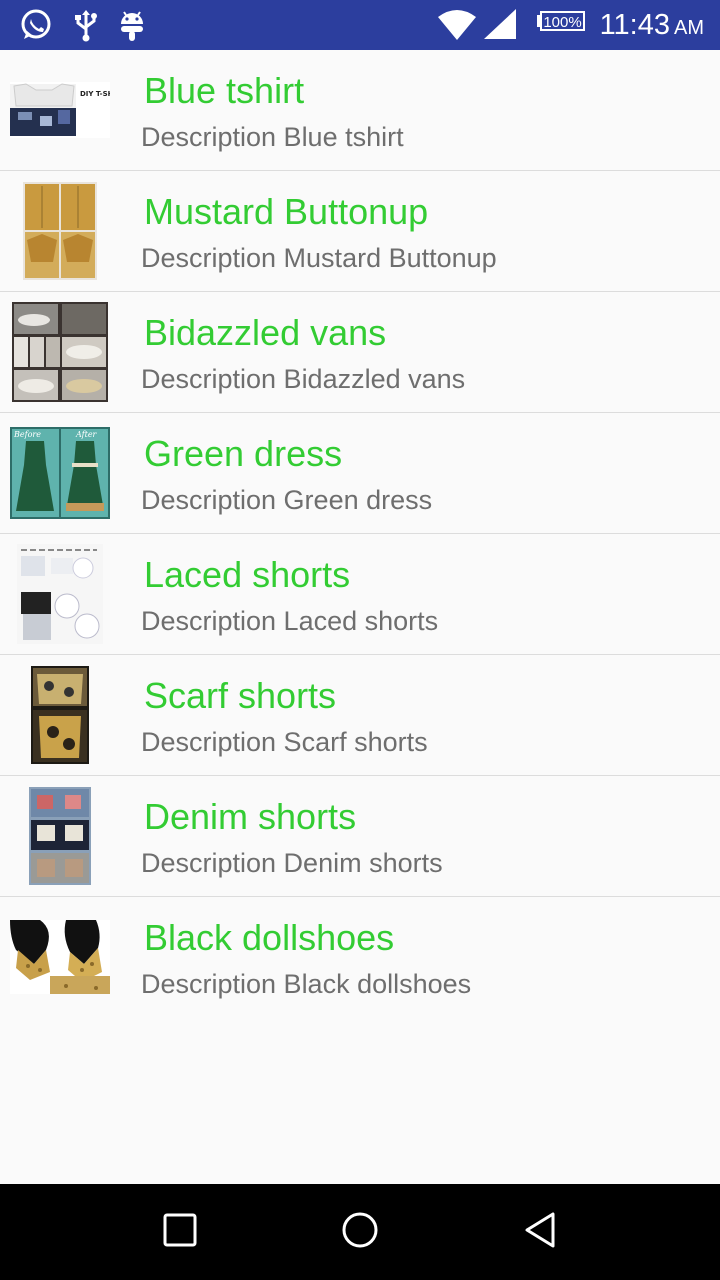  I want to click on clock-time: 11:43, so click(634, 25).